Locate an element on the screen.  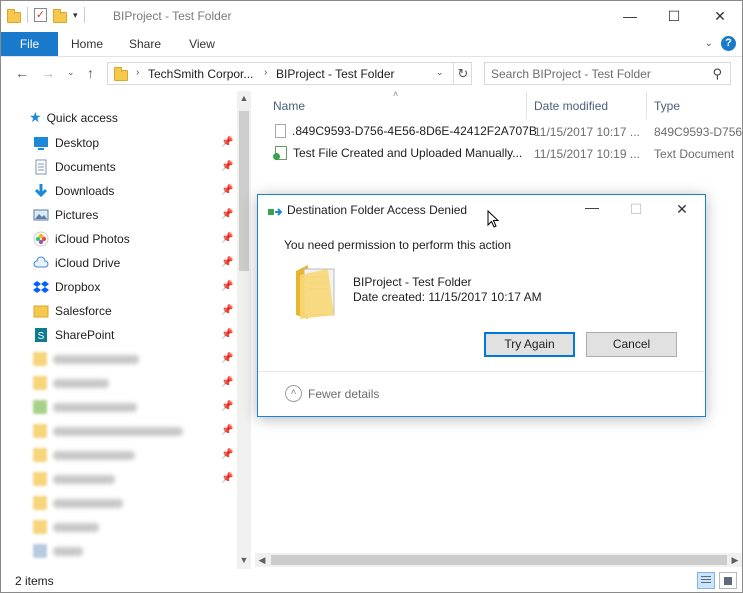
status-bar: 2 items is located at coordinates (371, 580).